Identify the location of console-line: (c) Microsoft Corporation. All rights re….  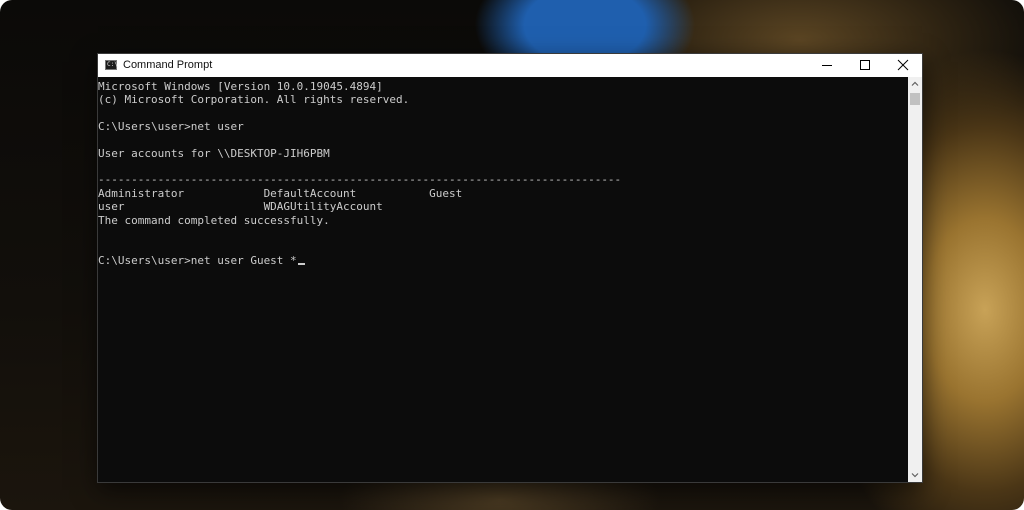
(254, 99).